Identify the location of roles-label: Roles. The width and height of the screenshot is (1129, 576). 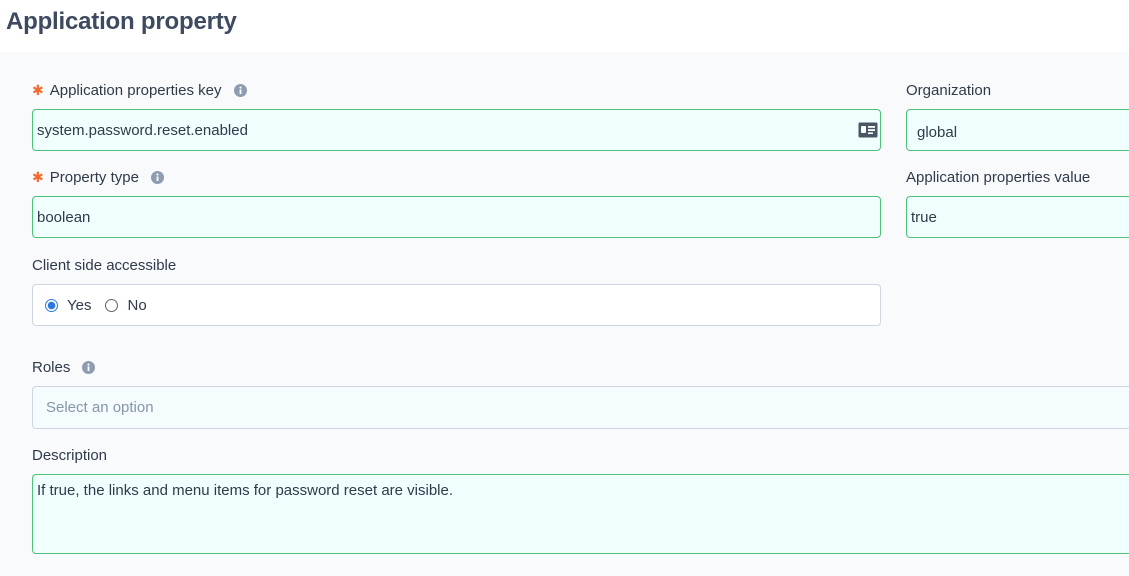
(51, 367).